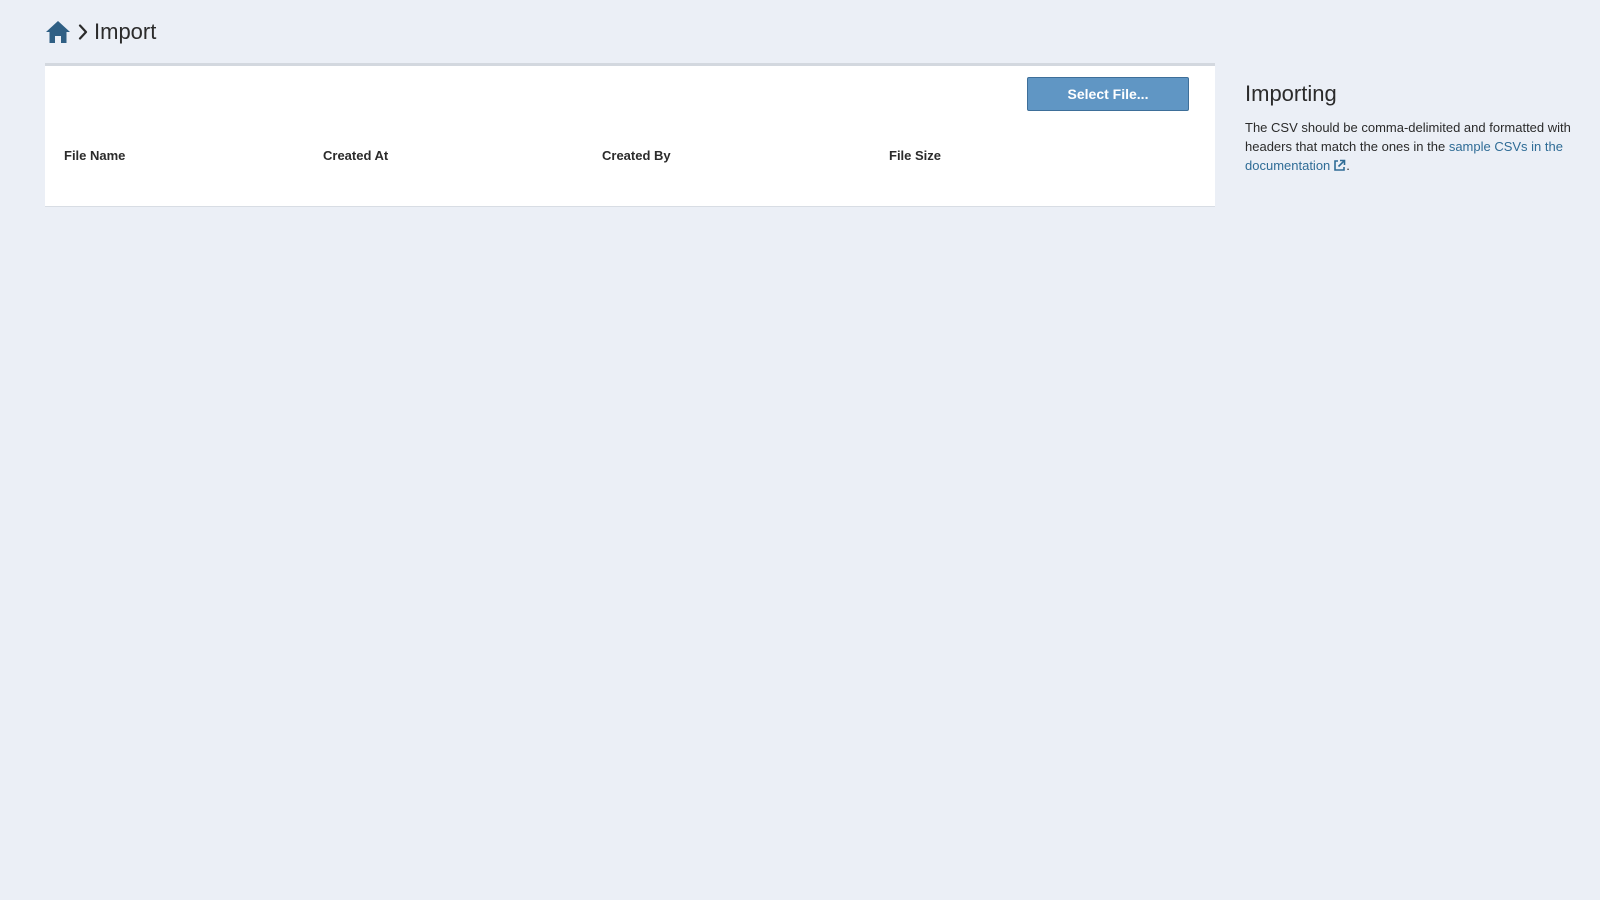 This screenshot has width=1600, height=900. I want to click on home-link, so click(58, 32).